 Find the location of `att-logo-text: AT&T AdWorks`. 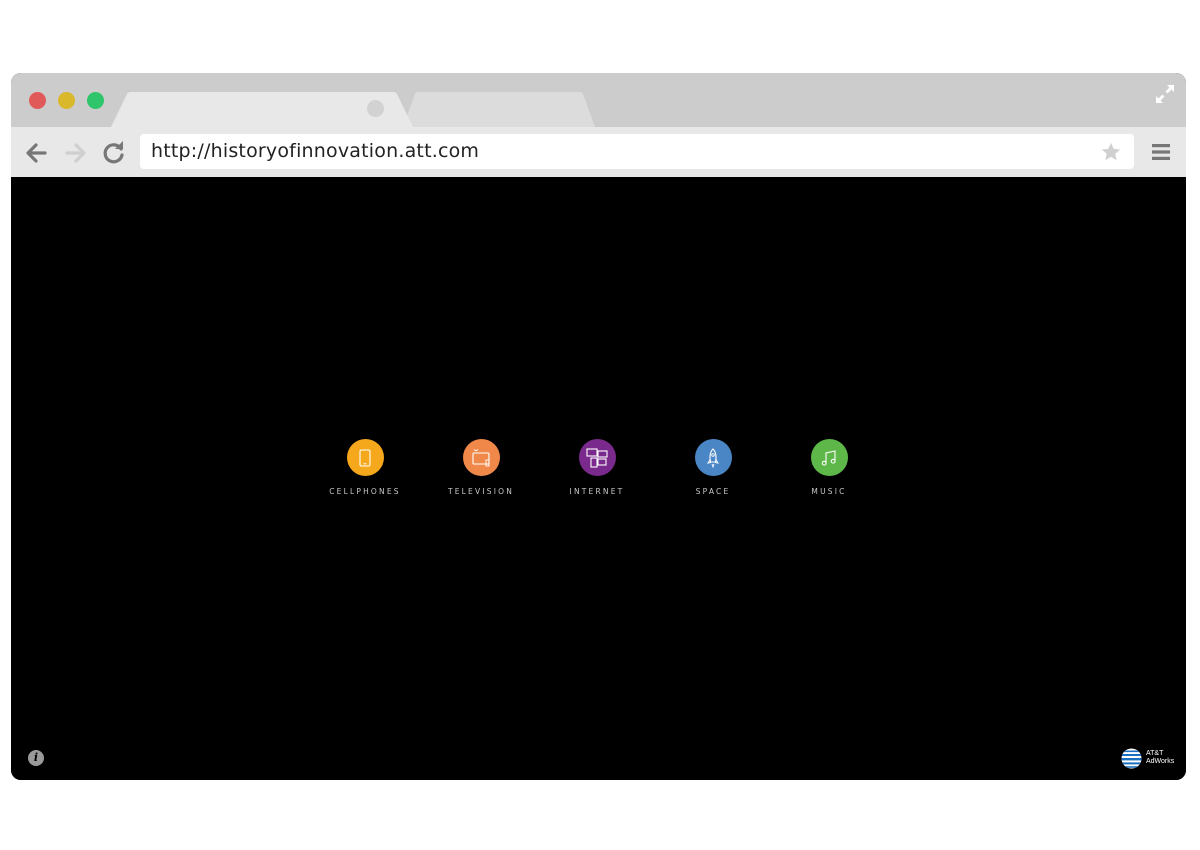

att-logo-text: AT&T AdWorks is located at coordinates (1160, 758).